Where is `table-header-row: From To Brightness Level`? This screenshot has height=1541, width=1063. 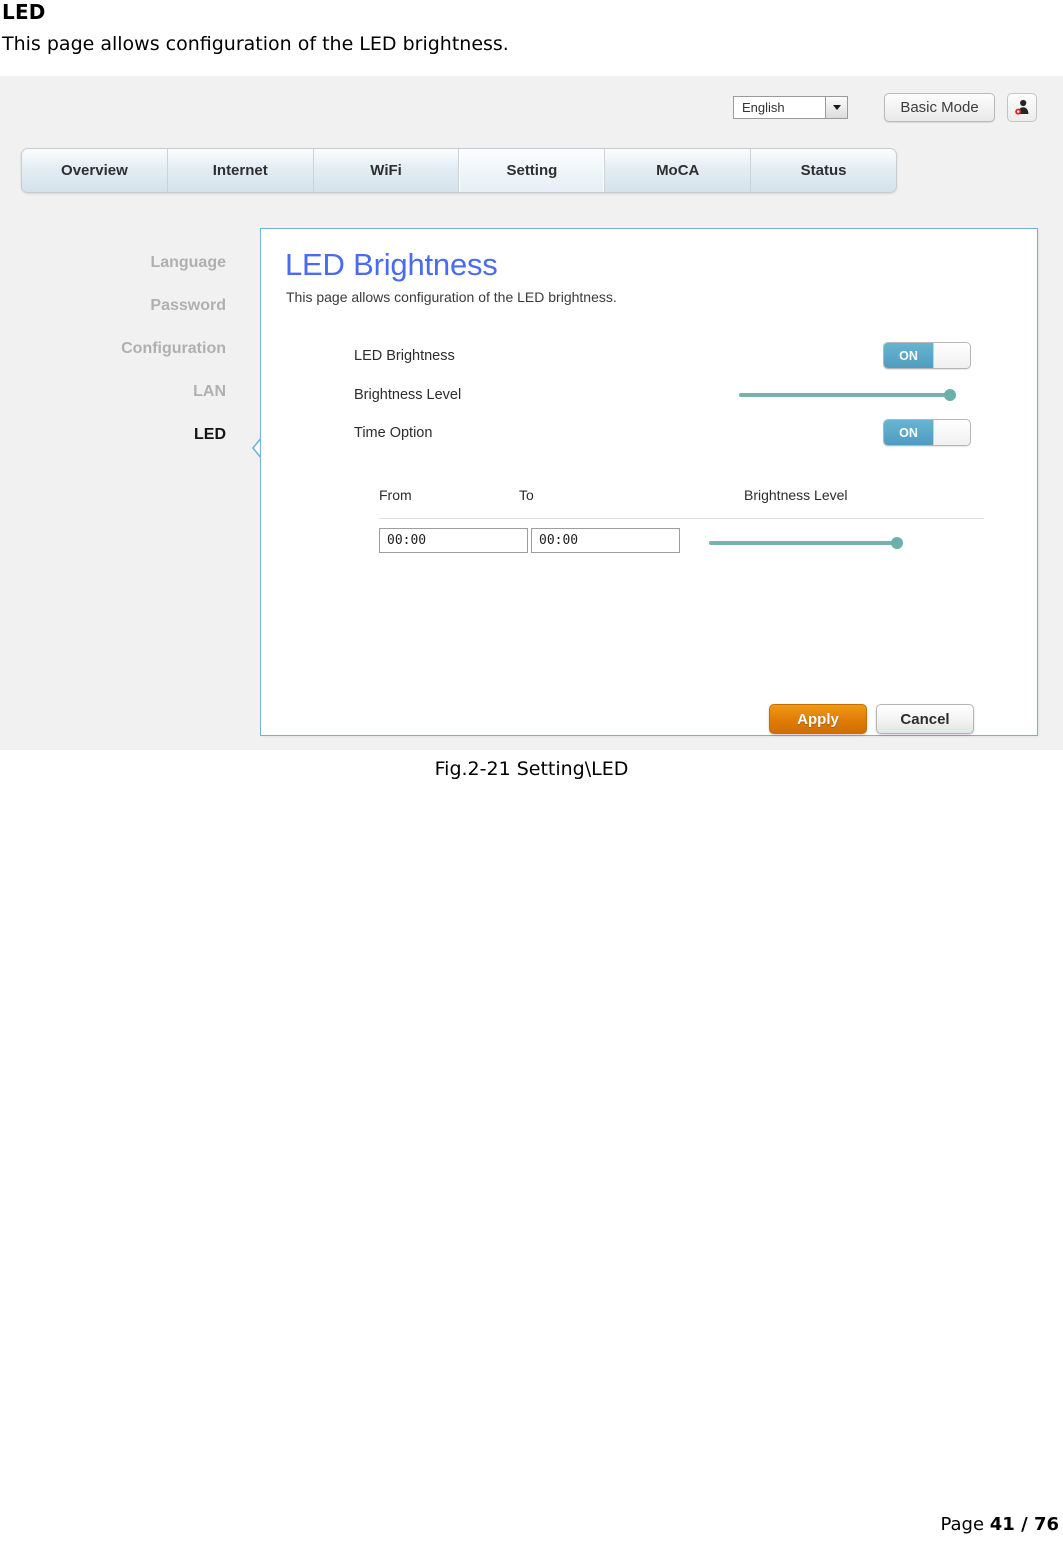
table-header-row: From To Brightness Level is located at coordinates (681, 503).